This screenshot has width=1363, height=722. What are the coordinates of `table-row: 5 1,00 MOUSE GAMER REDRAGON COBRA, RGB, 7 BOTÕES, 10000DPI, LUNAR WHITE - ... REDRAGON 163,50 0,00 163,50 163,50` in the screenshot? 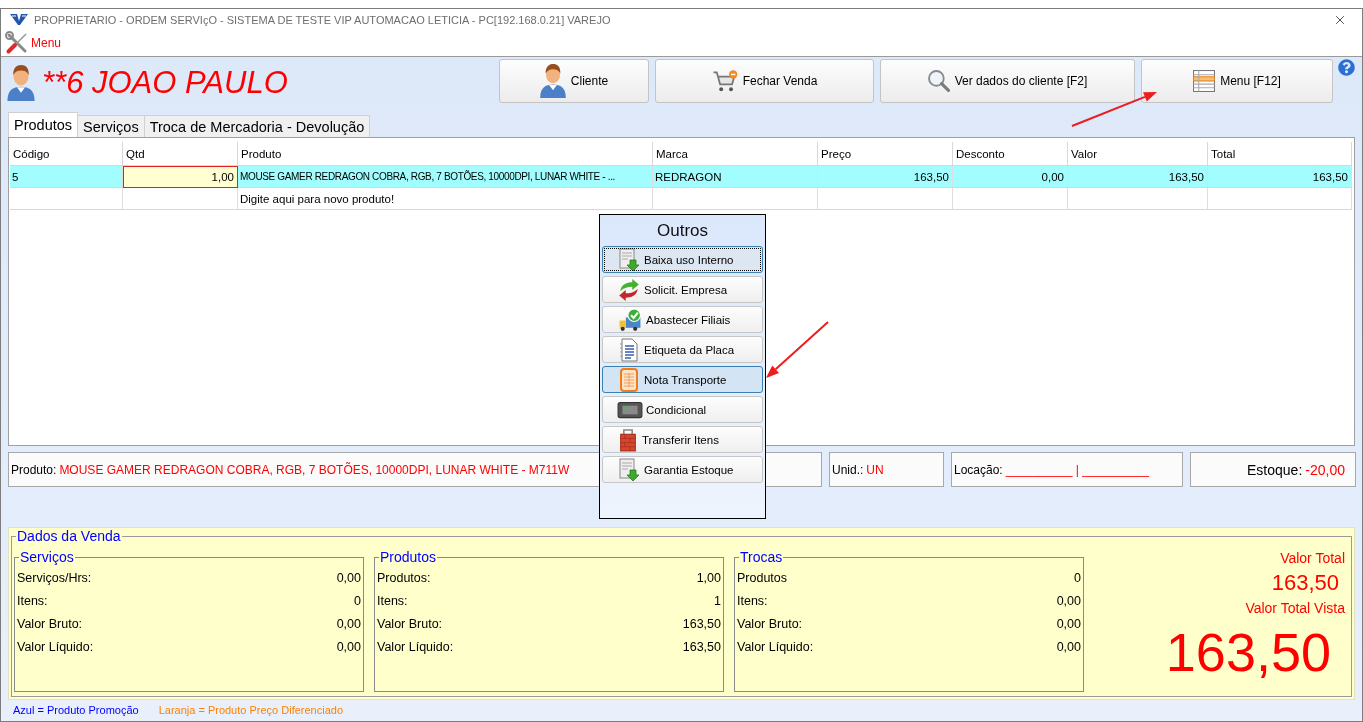 It's located at (681, 177).